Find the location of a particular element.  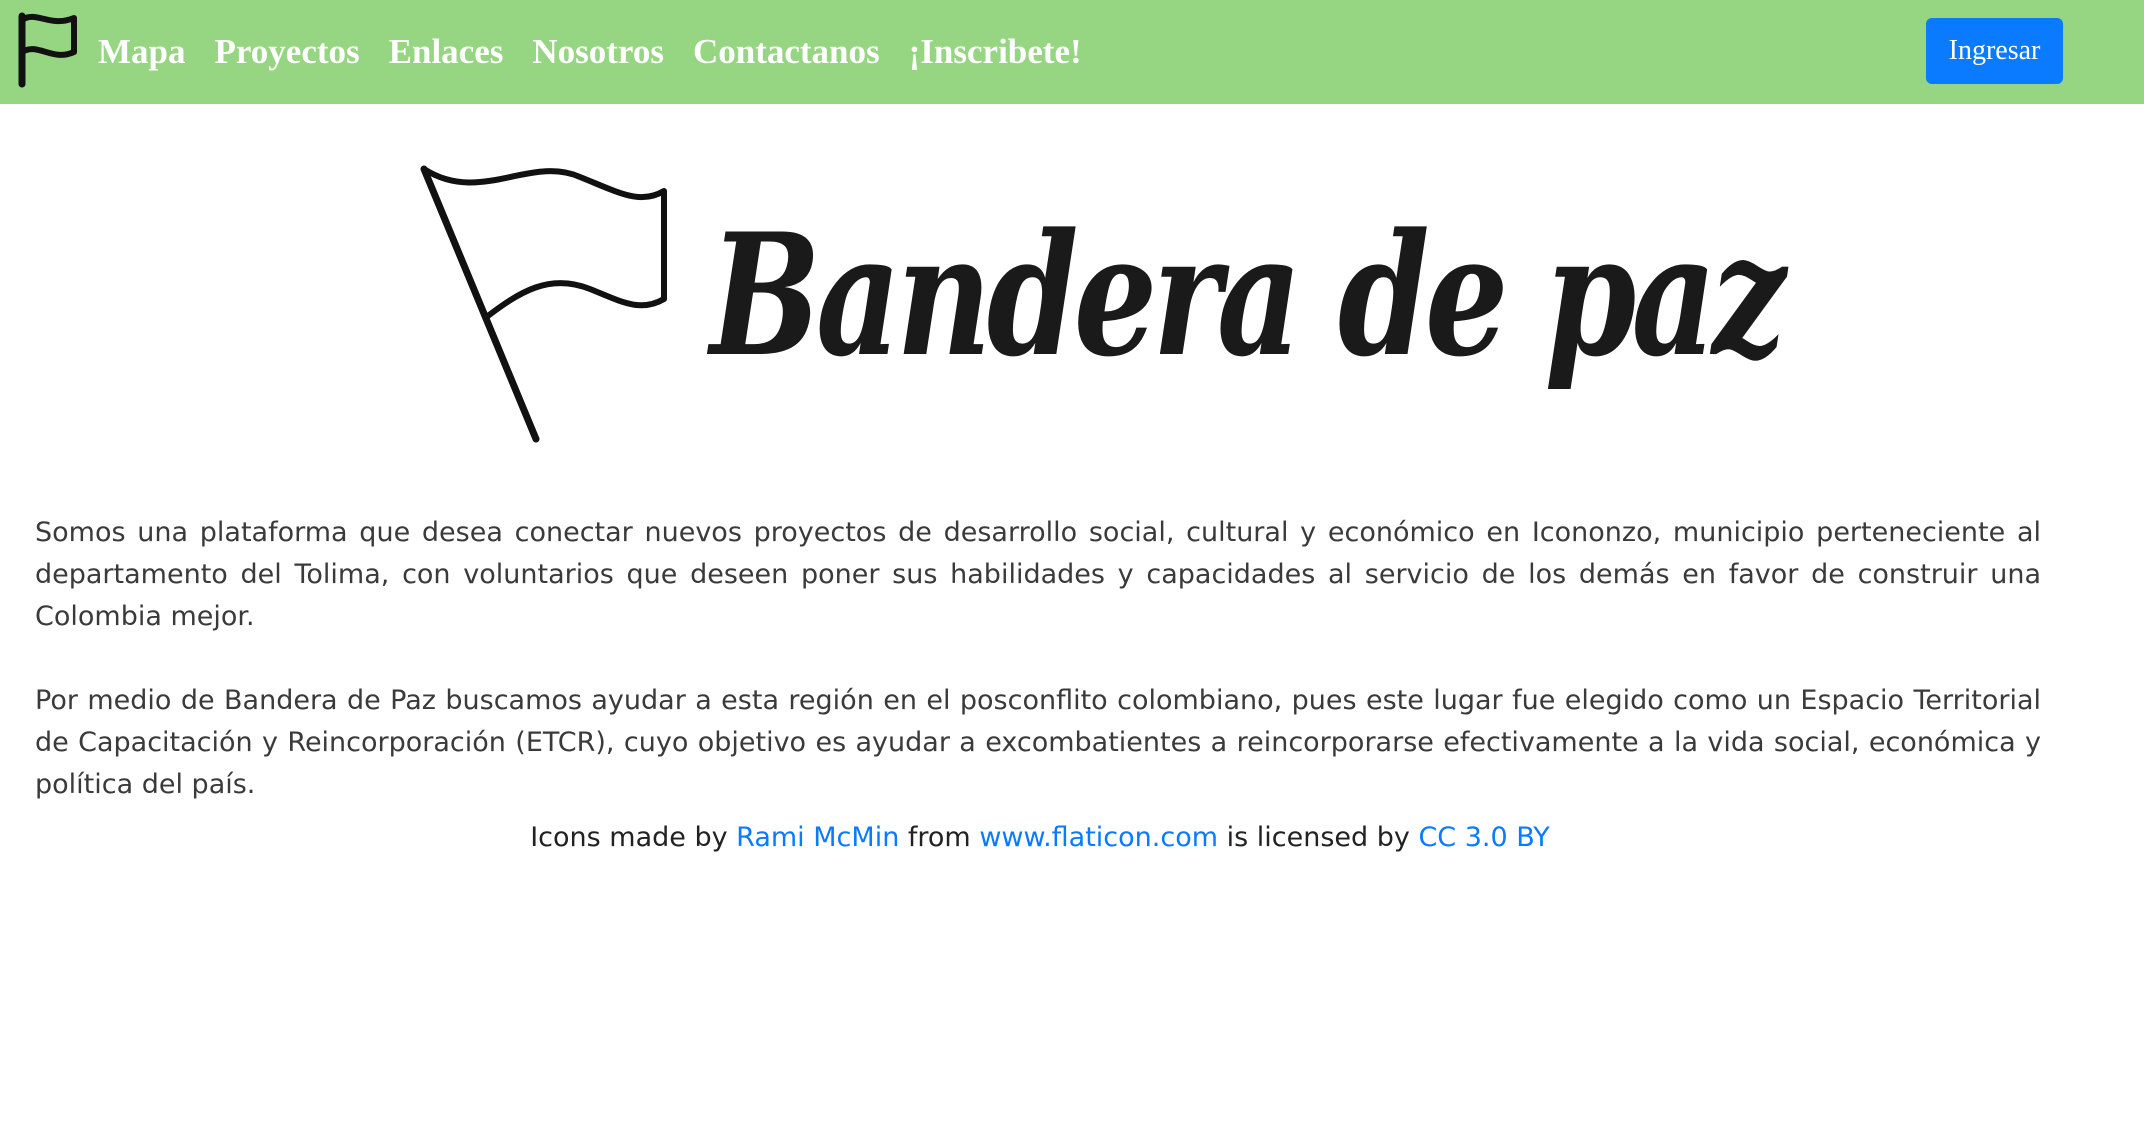

author-link: Rami McMin is located at coordinates (817, 837).